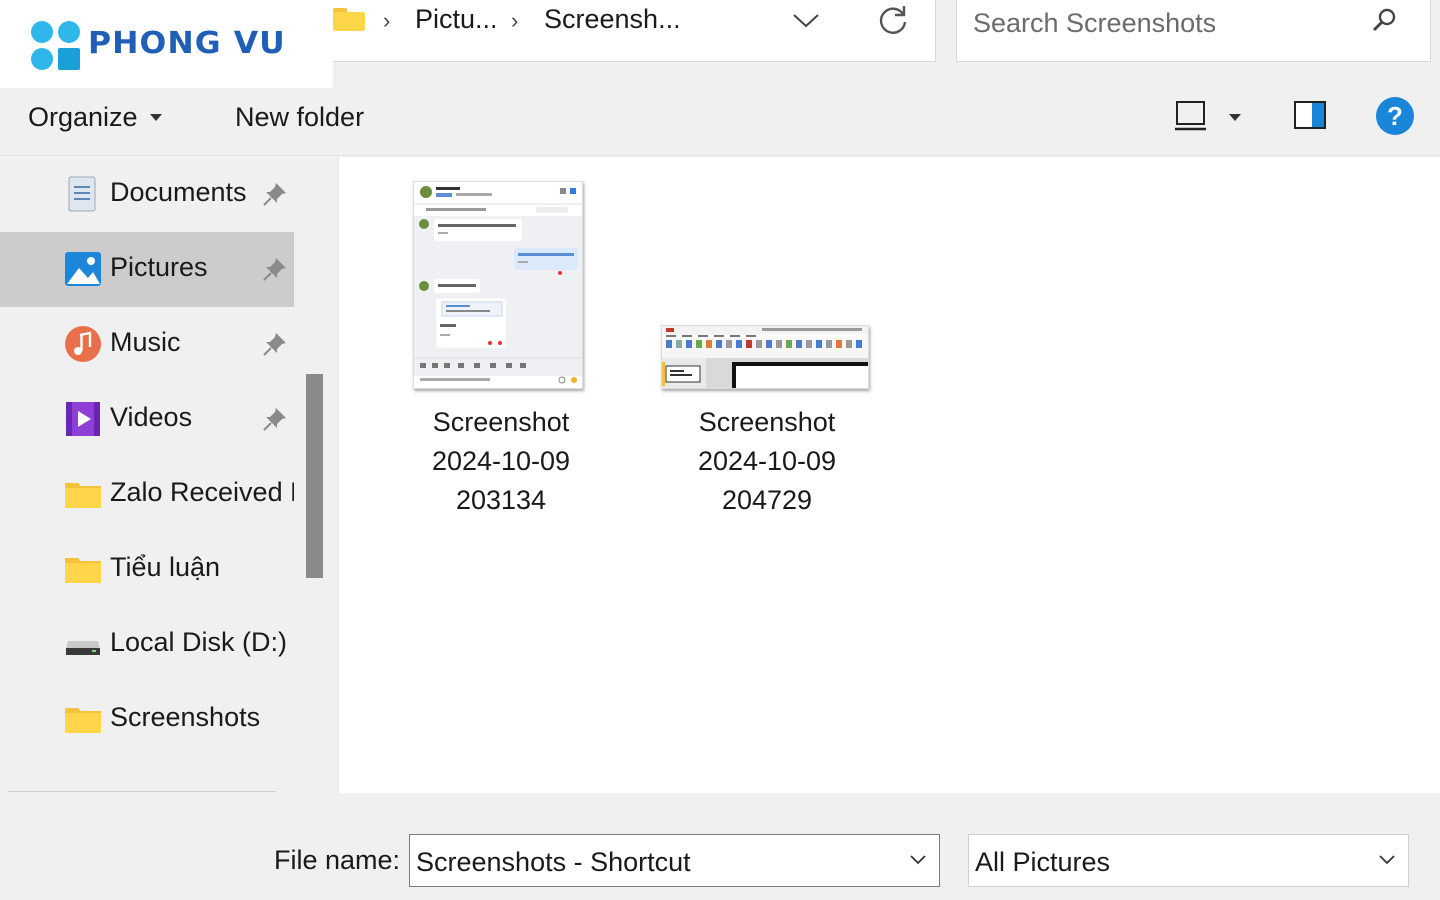 The image size is (1440, 900). I want to click on sidebar-item-label: Zalo Received F, so click(202, 492).